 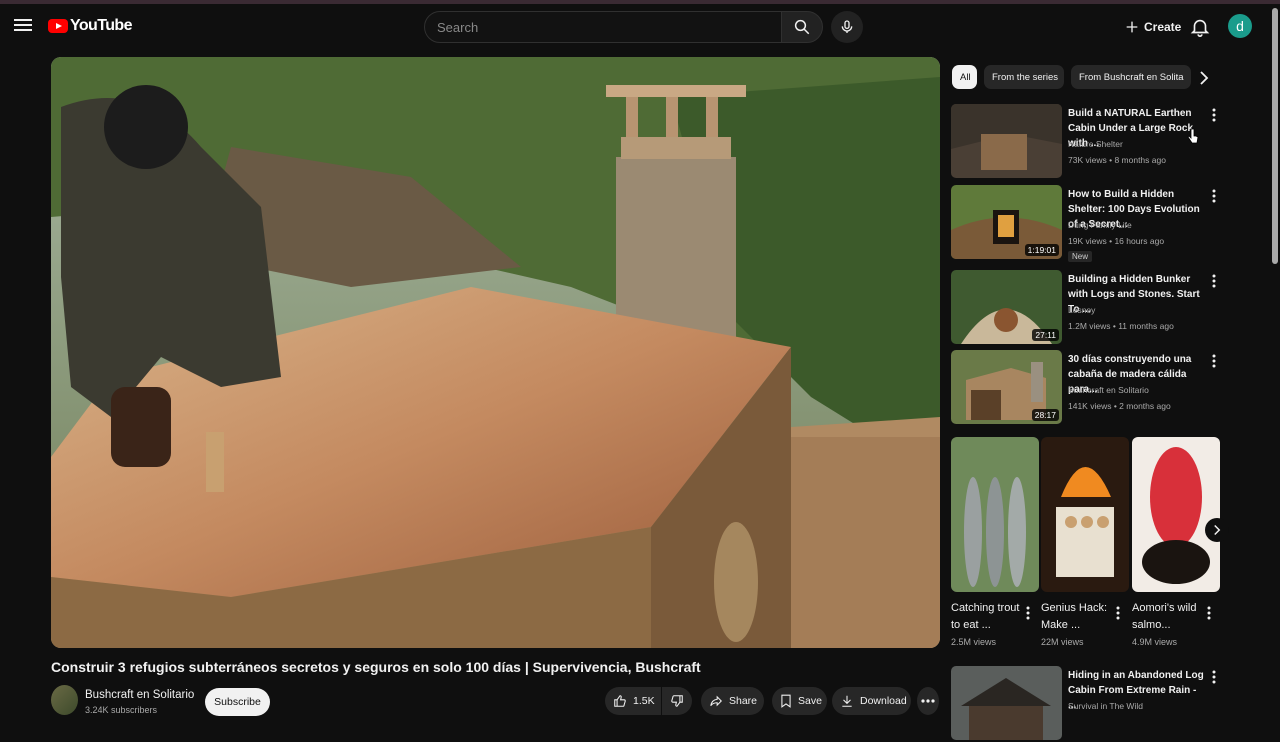 I want to click on youtube-logo: YouTube, so click(x=90, y=26).